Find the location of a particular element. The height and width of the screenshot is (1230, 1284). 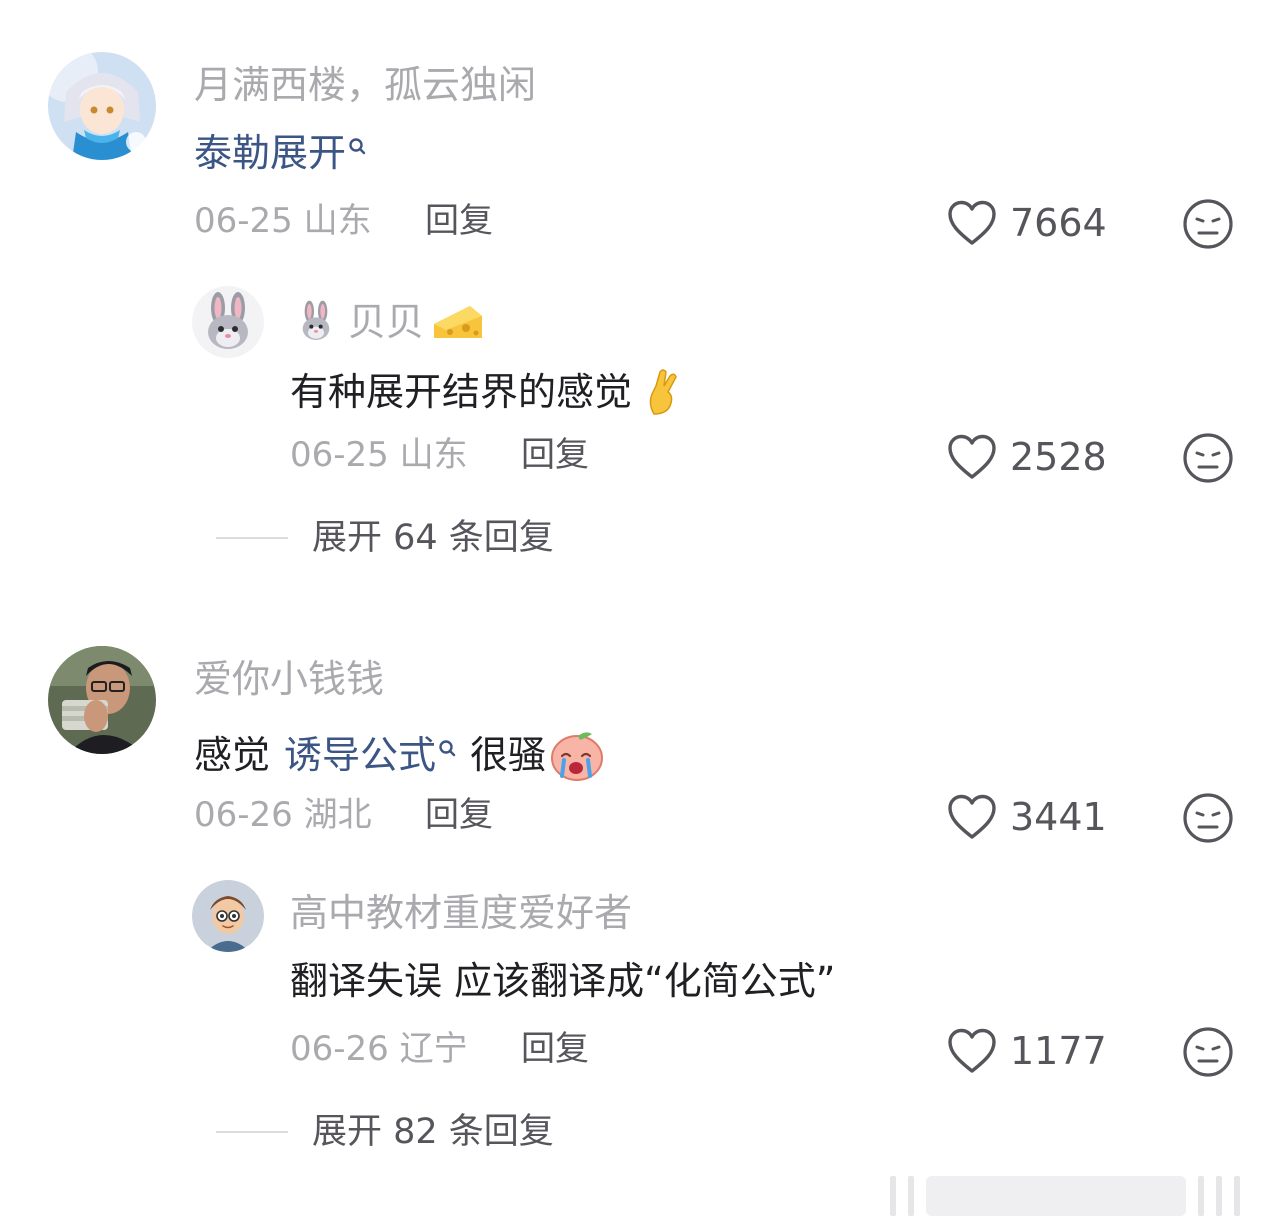

like-button: 3441 is located at coordinates (1026, 817).